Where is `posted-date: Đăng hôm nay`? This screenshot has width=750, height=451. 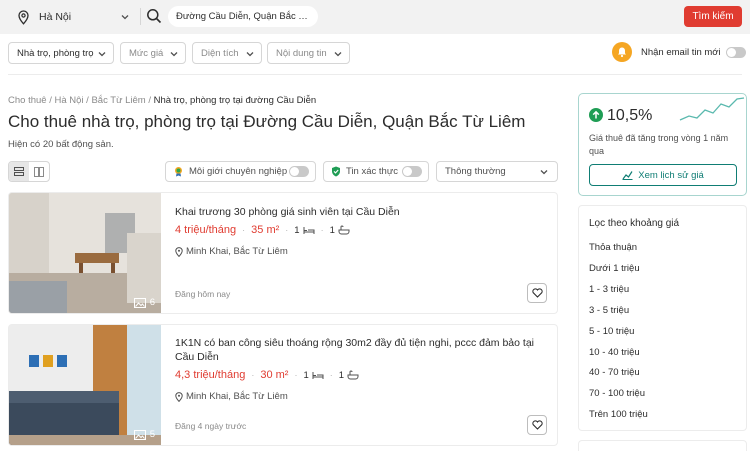 posted-date: Đăng hôm nay is located at coordinates (203, 294).